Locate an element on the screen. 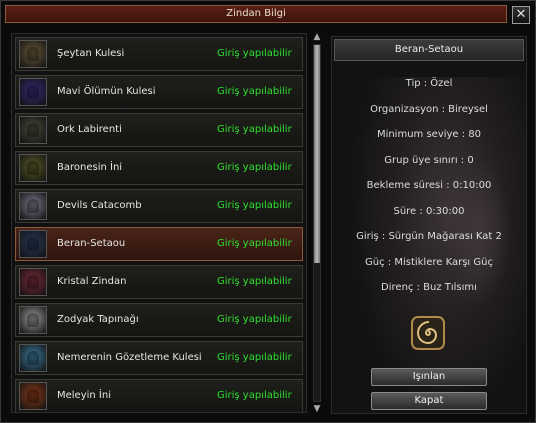  dungeon-row: Zodyak Tapınağı Giriş yapılabilir is located at coordinates (159, 320).